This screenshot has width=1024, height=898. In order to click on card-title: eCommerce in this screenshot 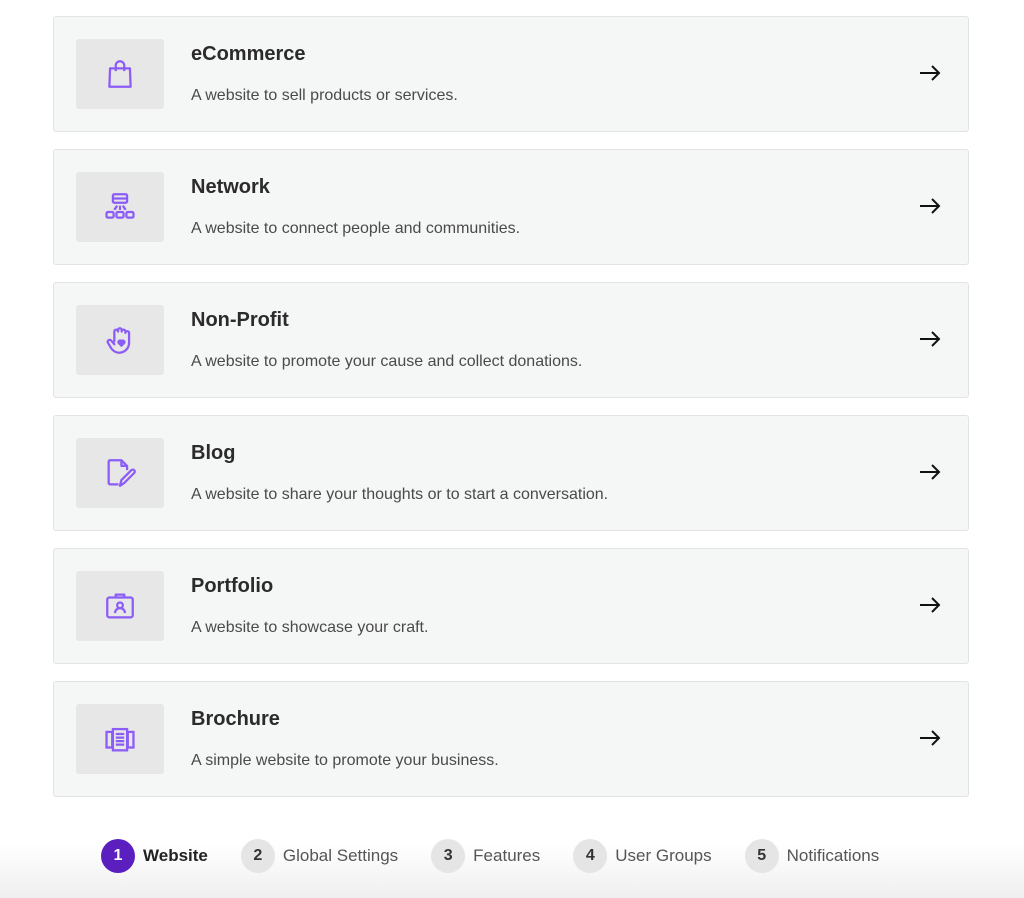, I will do `click(248, 54)`.